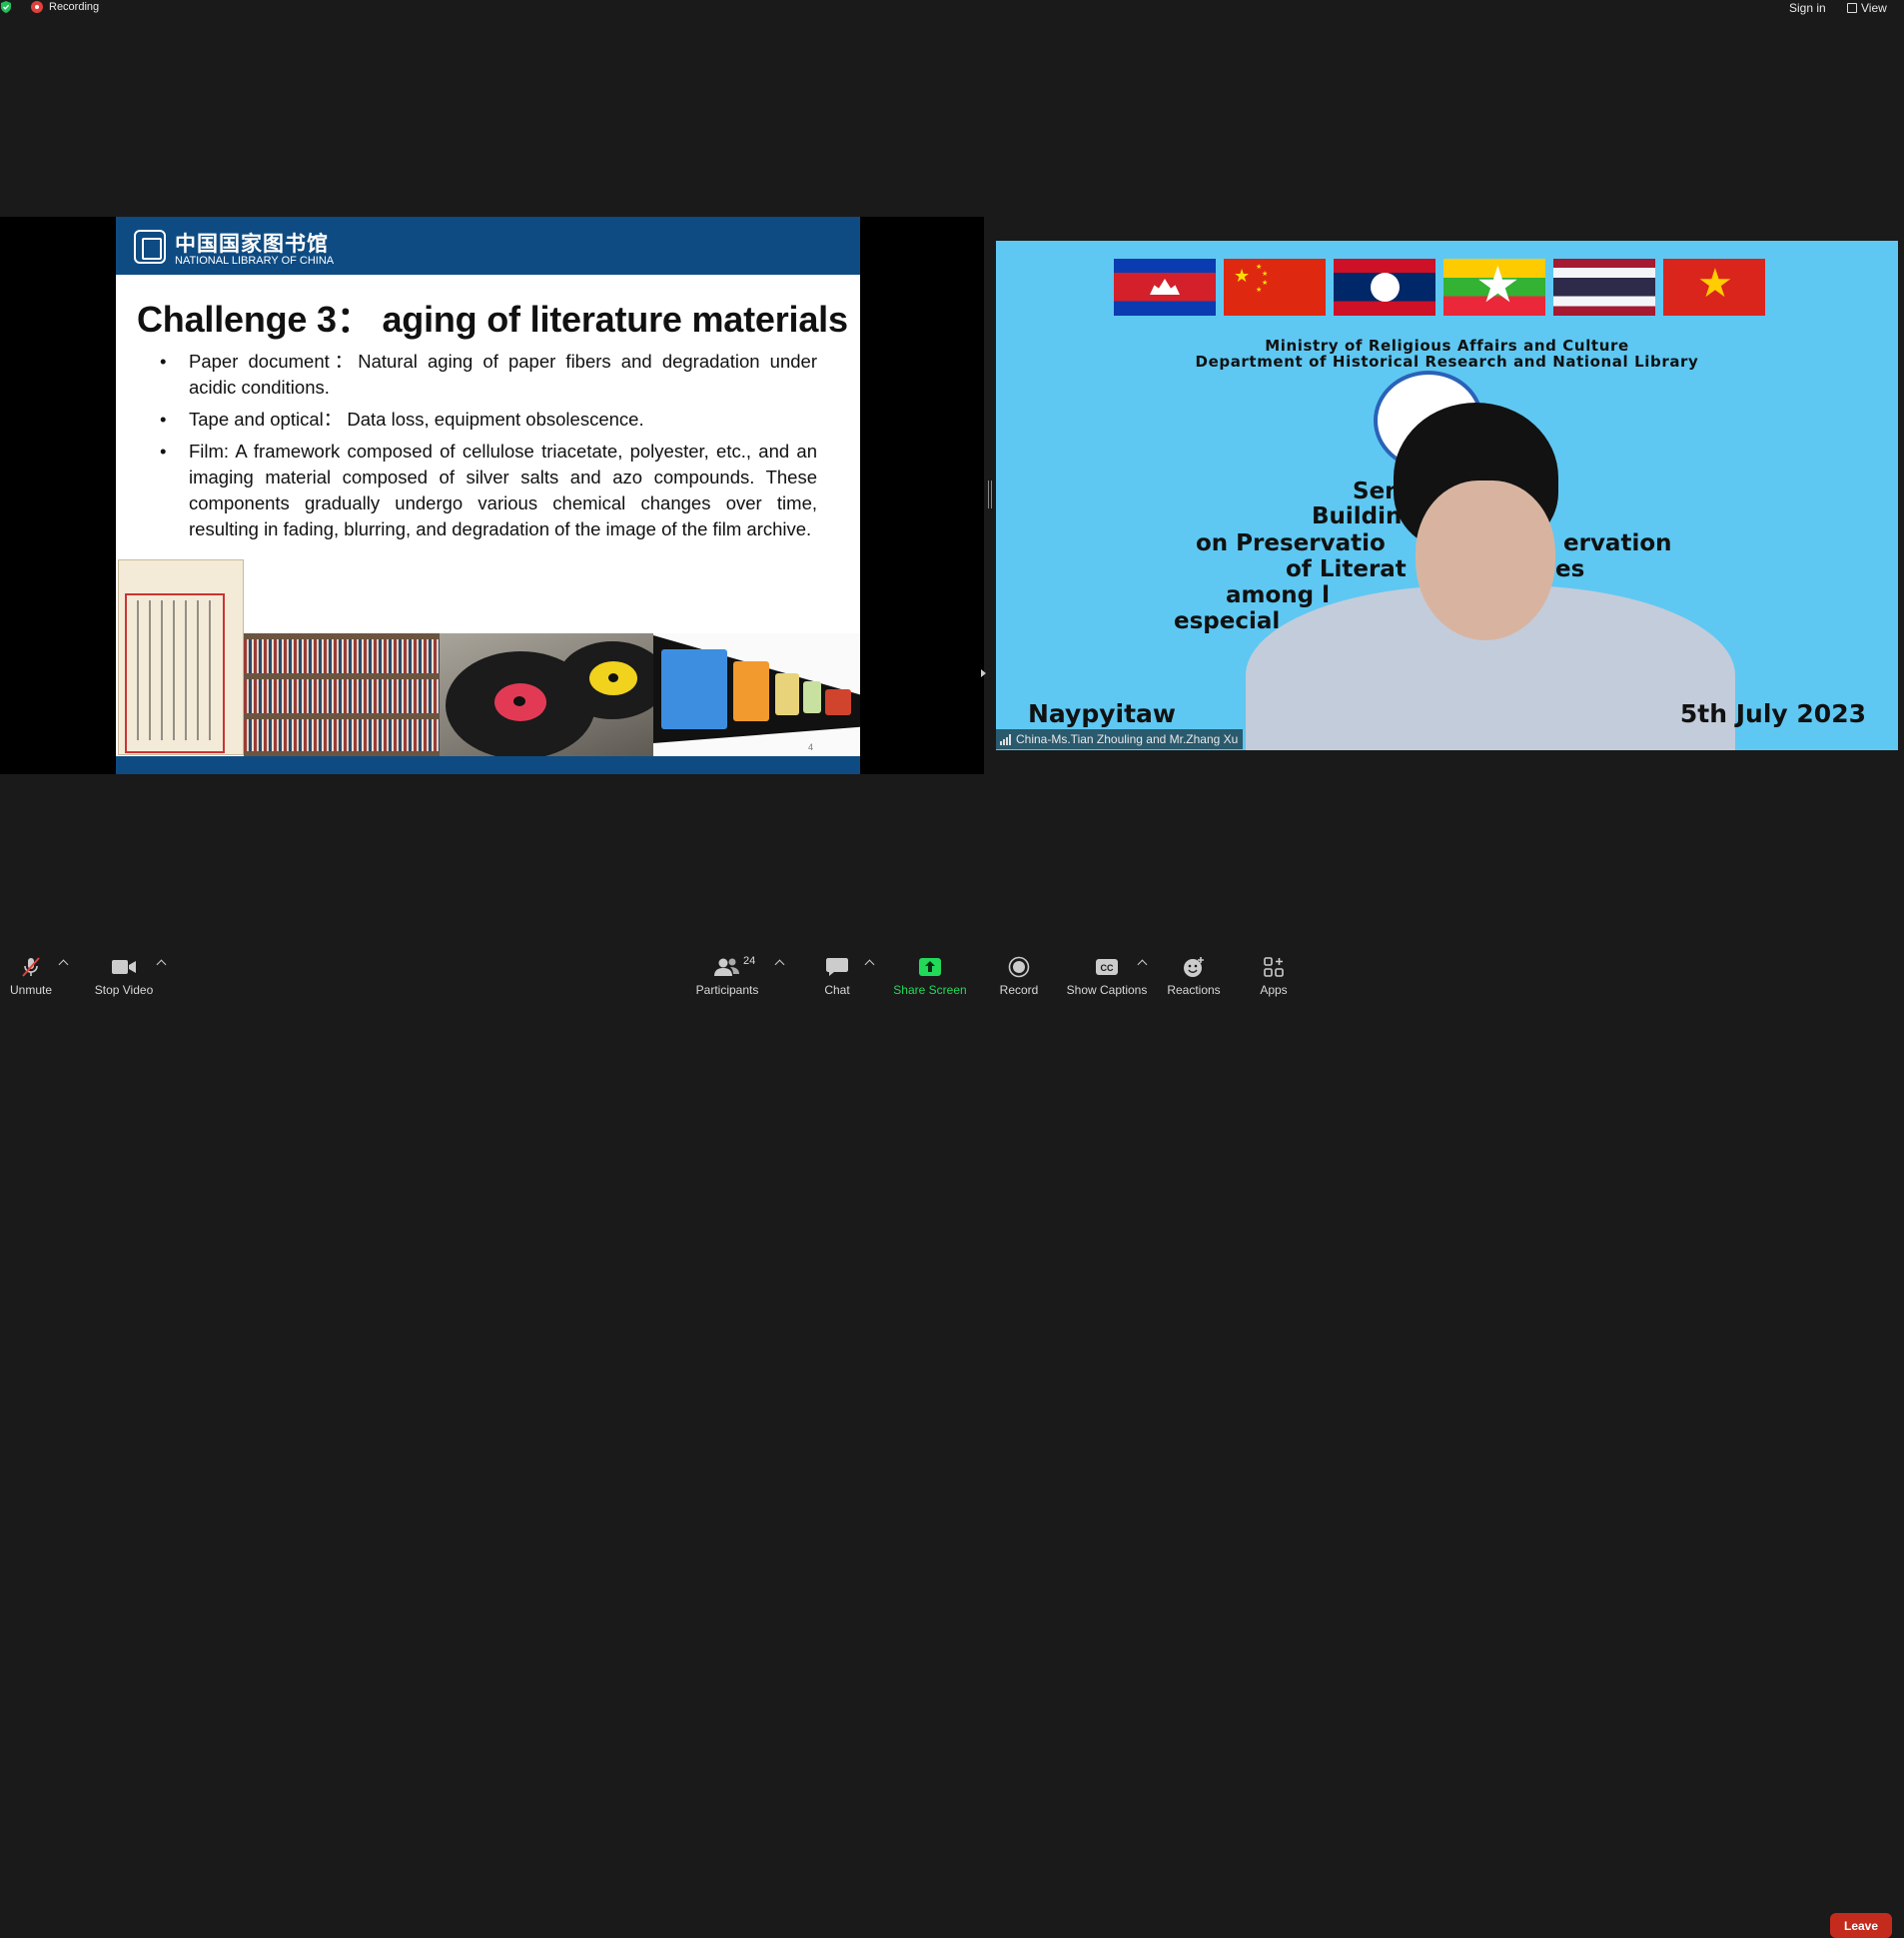  I want to click on vinyl-records-image, so click(546, 695).